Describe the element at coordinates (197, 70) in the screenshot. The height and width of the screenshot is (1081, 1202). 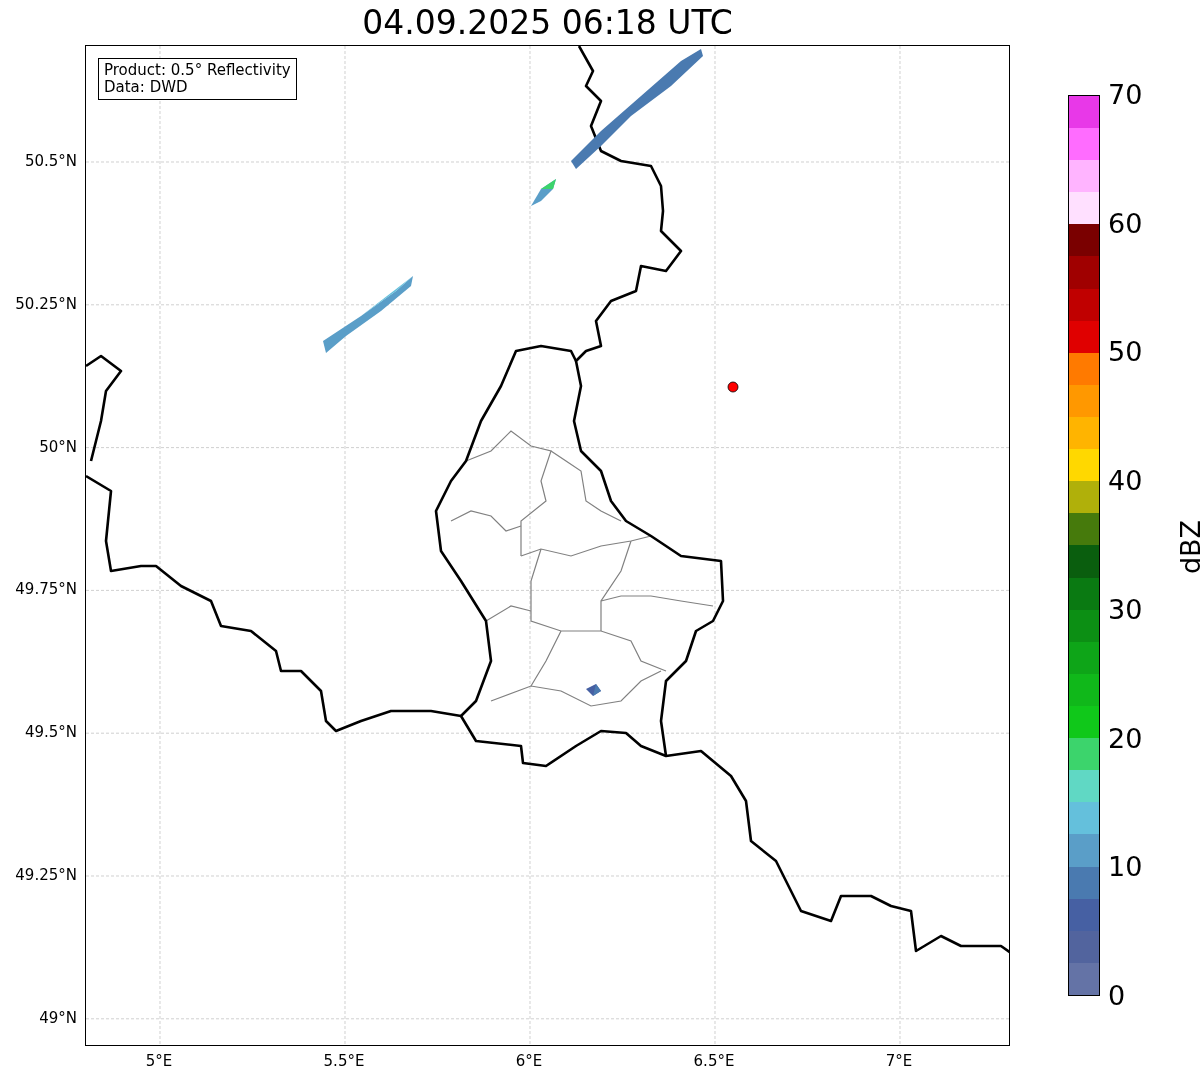
I see `info-text: Product: 0.5° Reflectivity` at that location.